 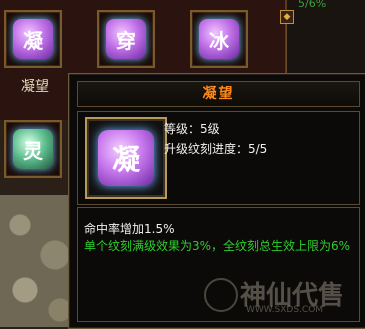 I want to click on engraving-gem-icon: 穿, so click(x=126, y=39).